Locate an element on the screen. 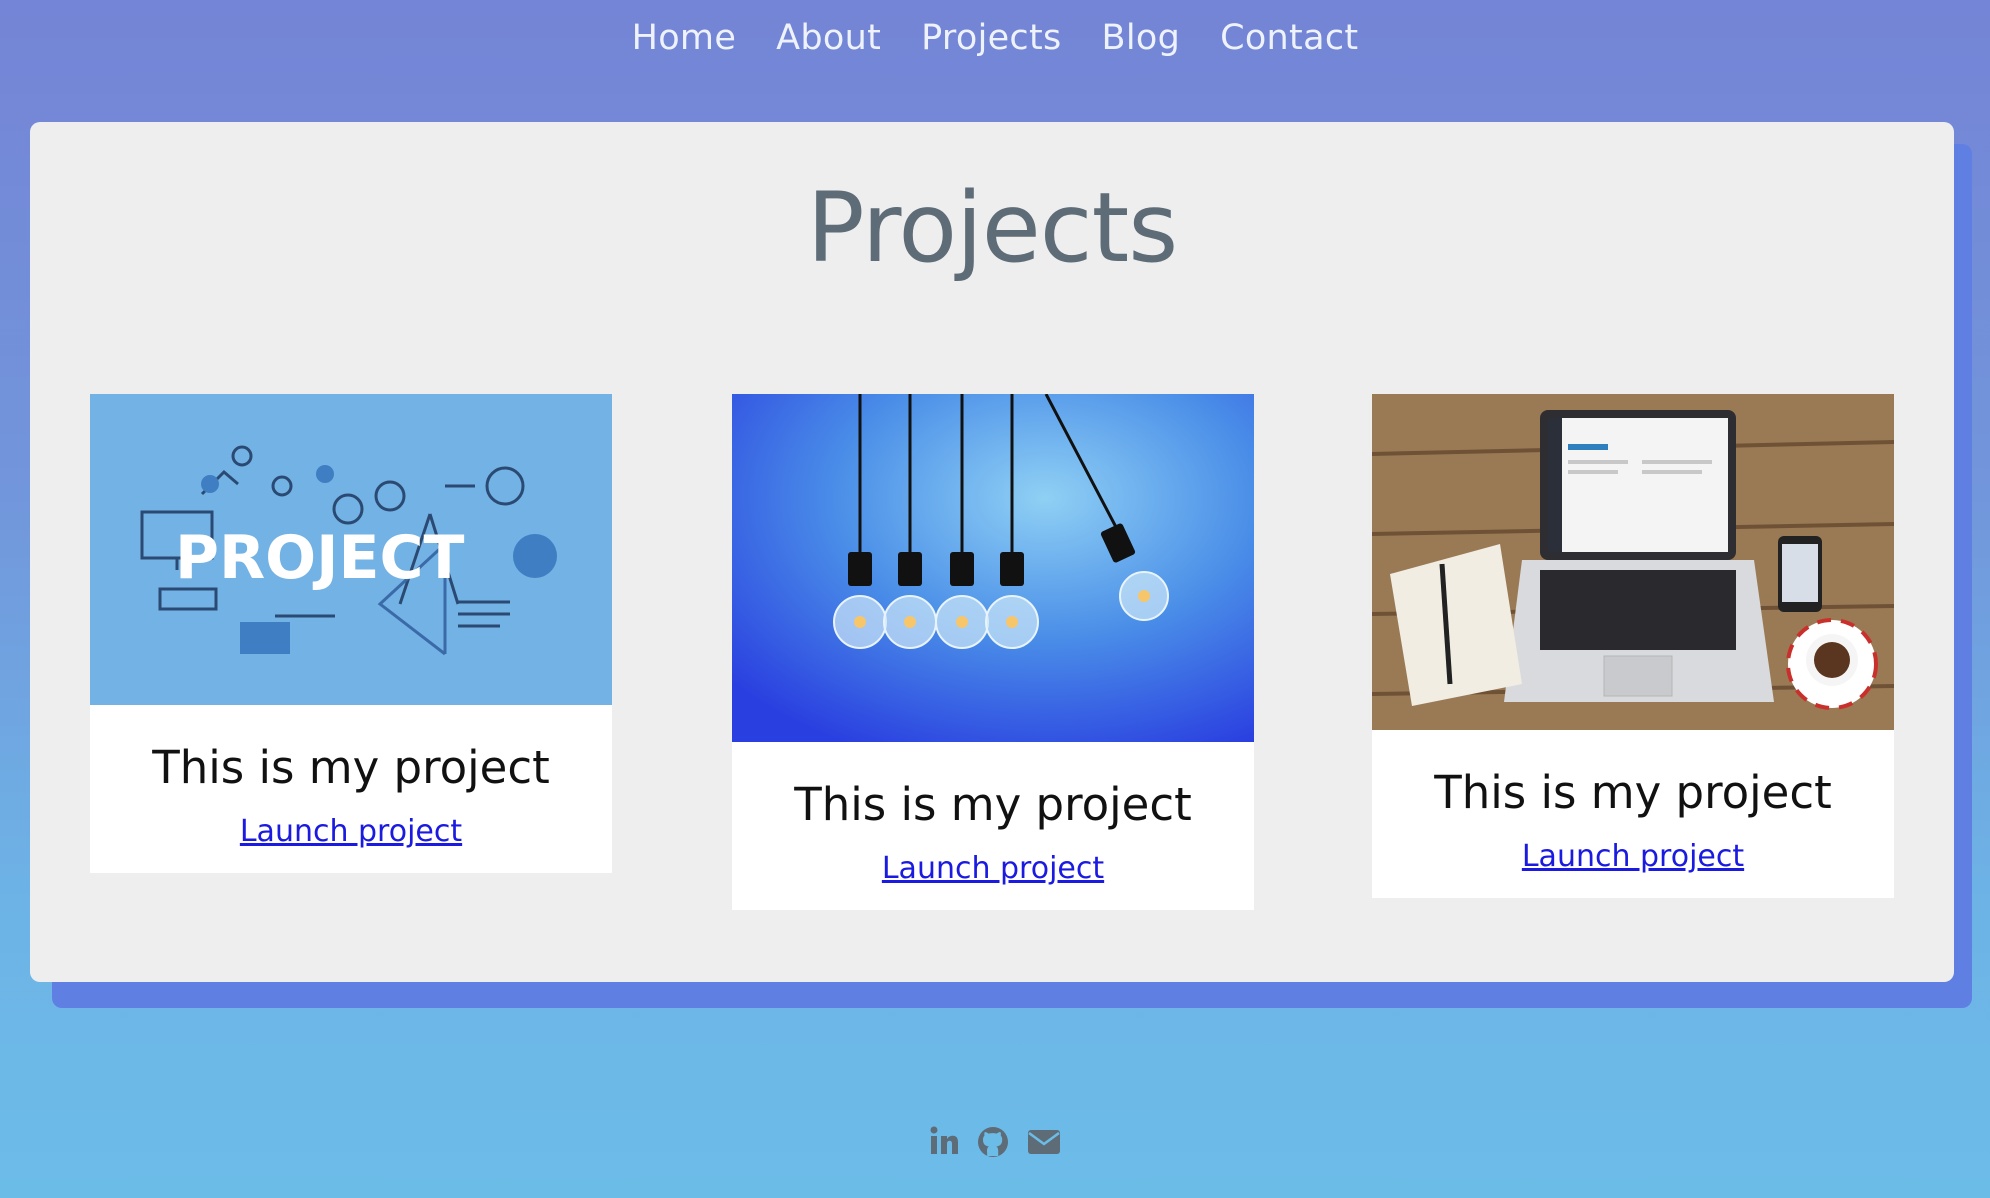 Image resolution: width=1990 pixels, height=1198 pixels. page-title: Projects is located at coordinates (992, 228).